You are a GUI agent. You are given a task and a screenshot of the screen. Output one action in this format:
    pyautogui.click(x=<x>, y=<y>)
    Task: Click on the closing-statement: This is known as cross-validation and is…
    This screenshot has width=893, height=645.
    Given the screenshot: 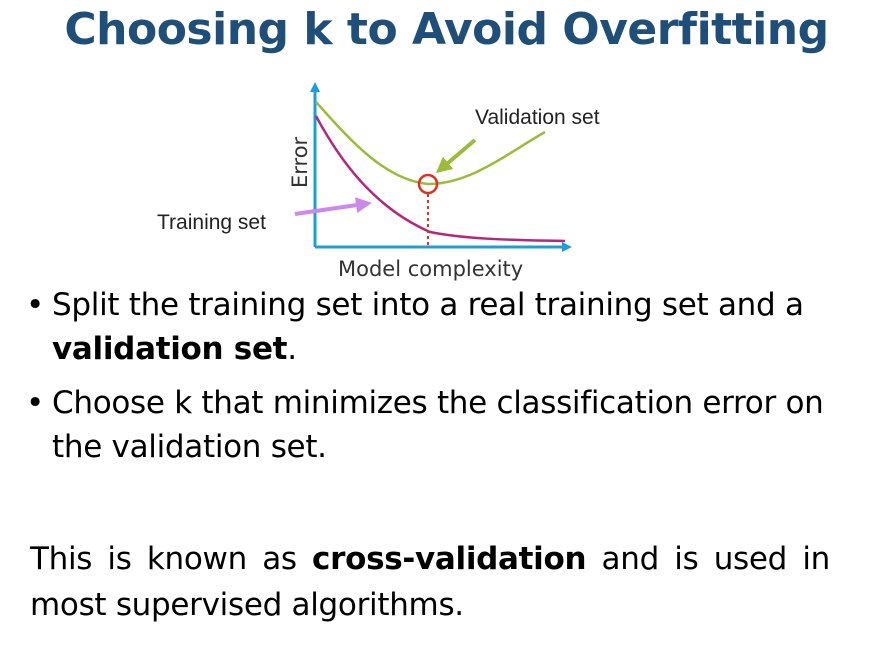 What is the action you would take?
    pyautogui.click(x=430, y=582)
    